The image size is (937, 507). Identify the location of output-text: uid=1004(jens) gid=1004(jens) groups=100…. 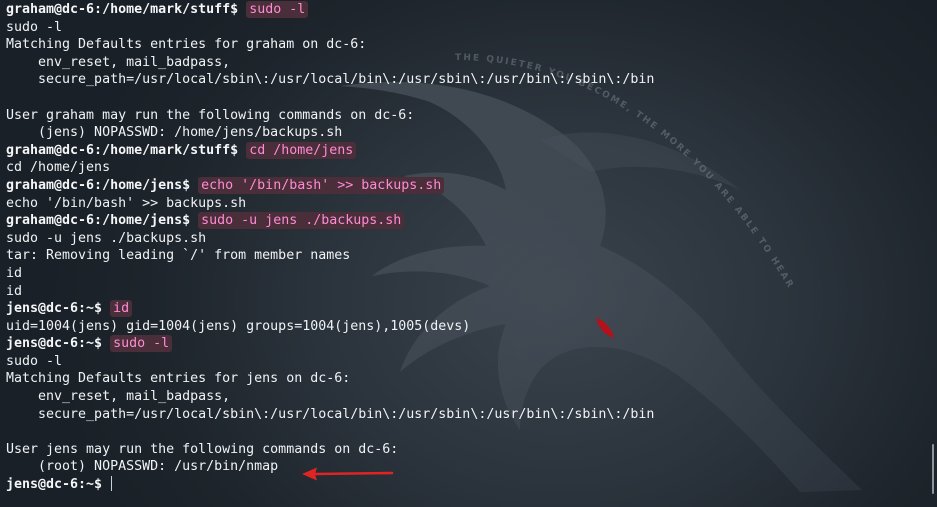
(238, 326).